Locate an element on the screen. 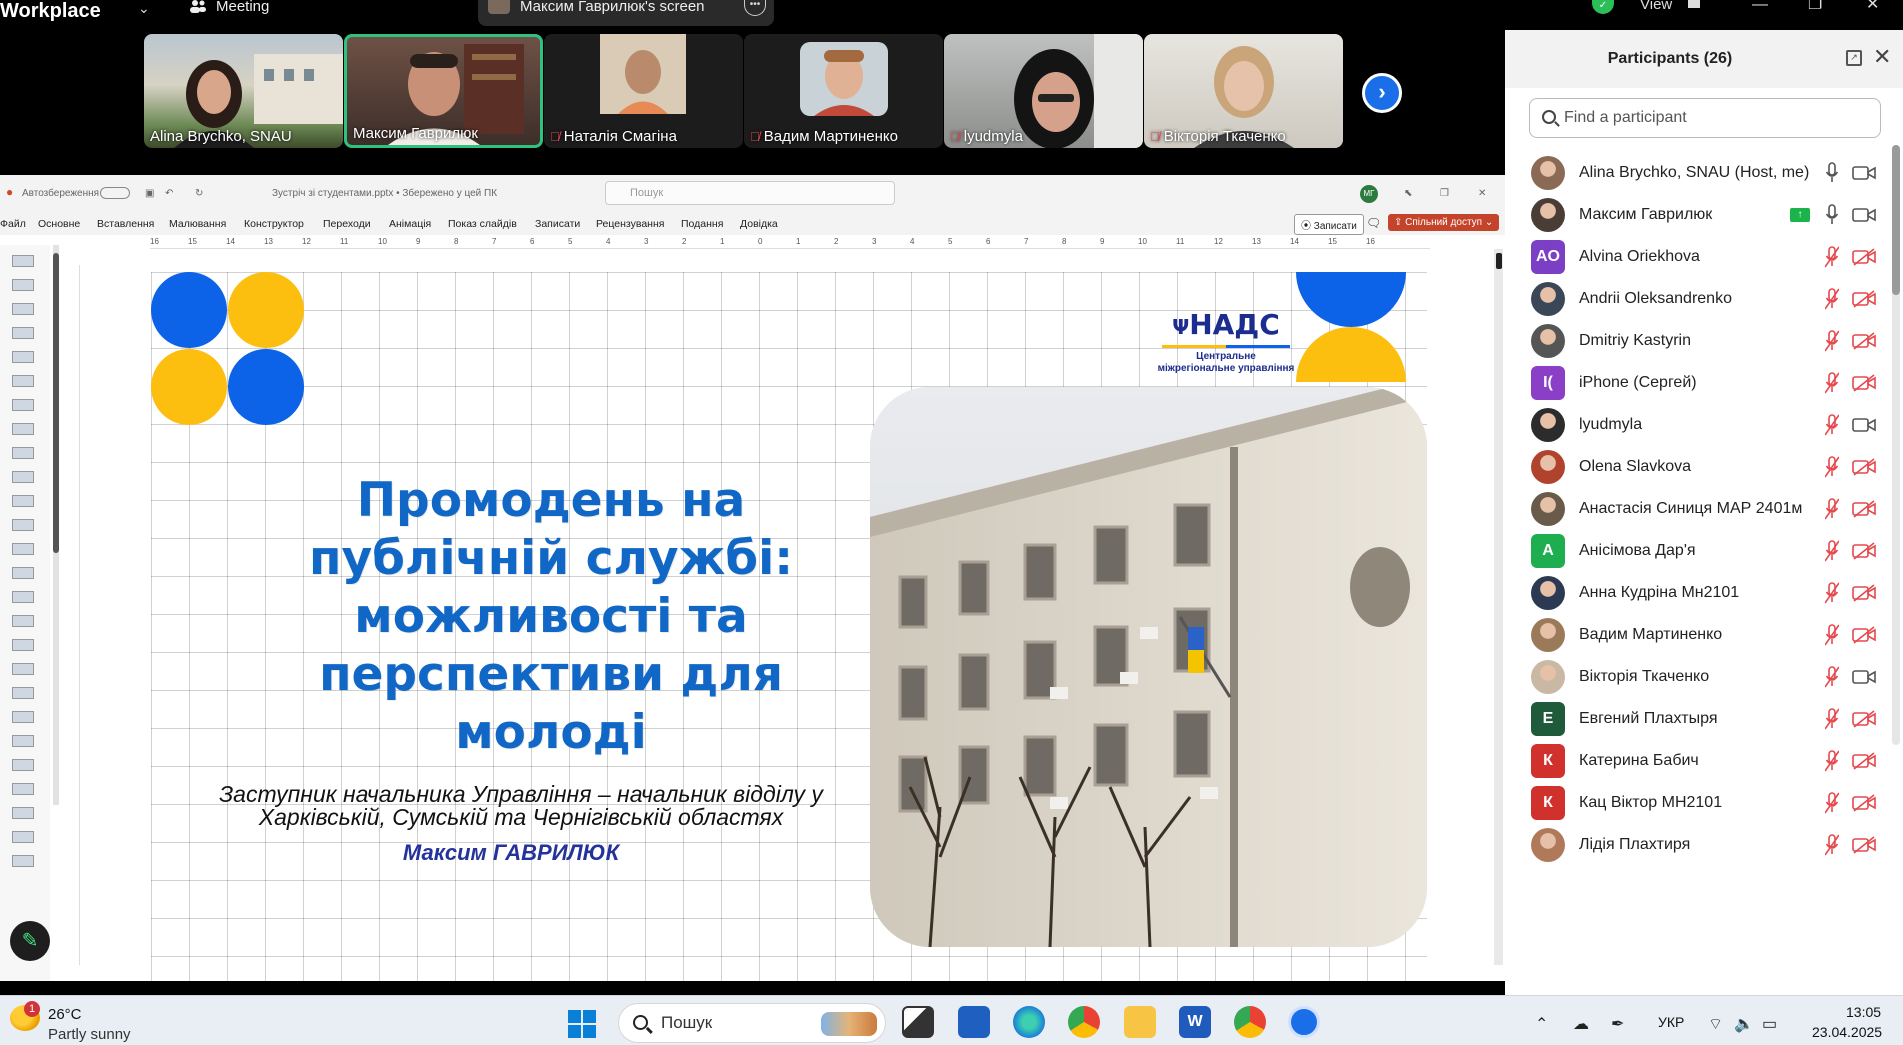 The width and height of the screenshot is (1903, 1045). video-tile: 🎙̸ Наталія Смагіна is located at coordinates (643, 91).